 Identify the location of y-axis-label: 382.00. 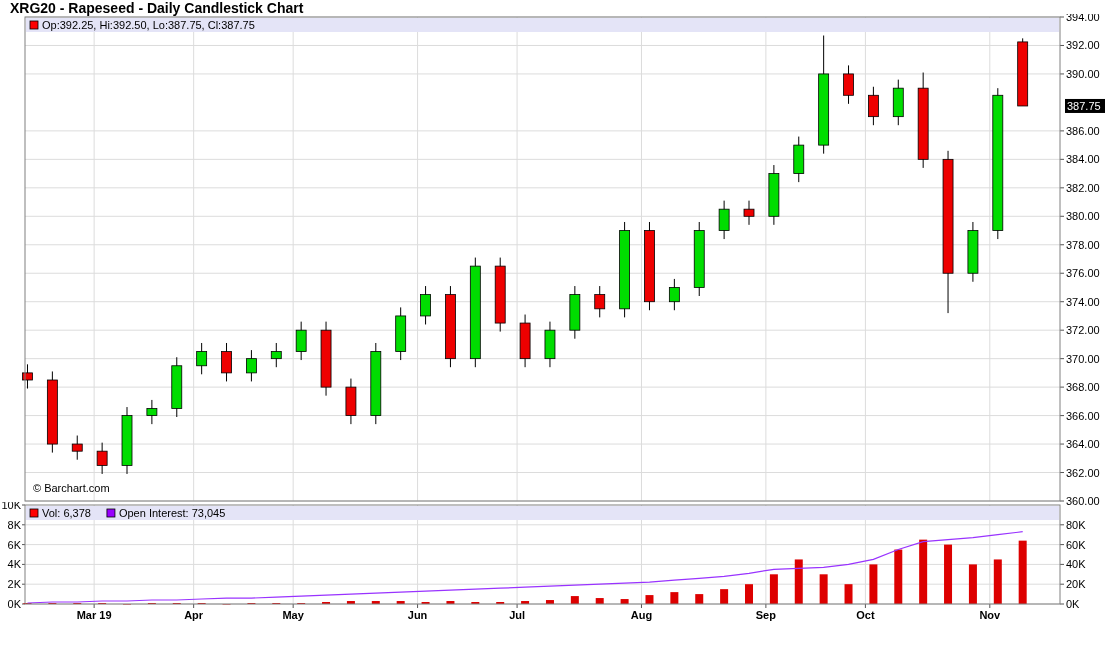
(1083, 187).